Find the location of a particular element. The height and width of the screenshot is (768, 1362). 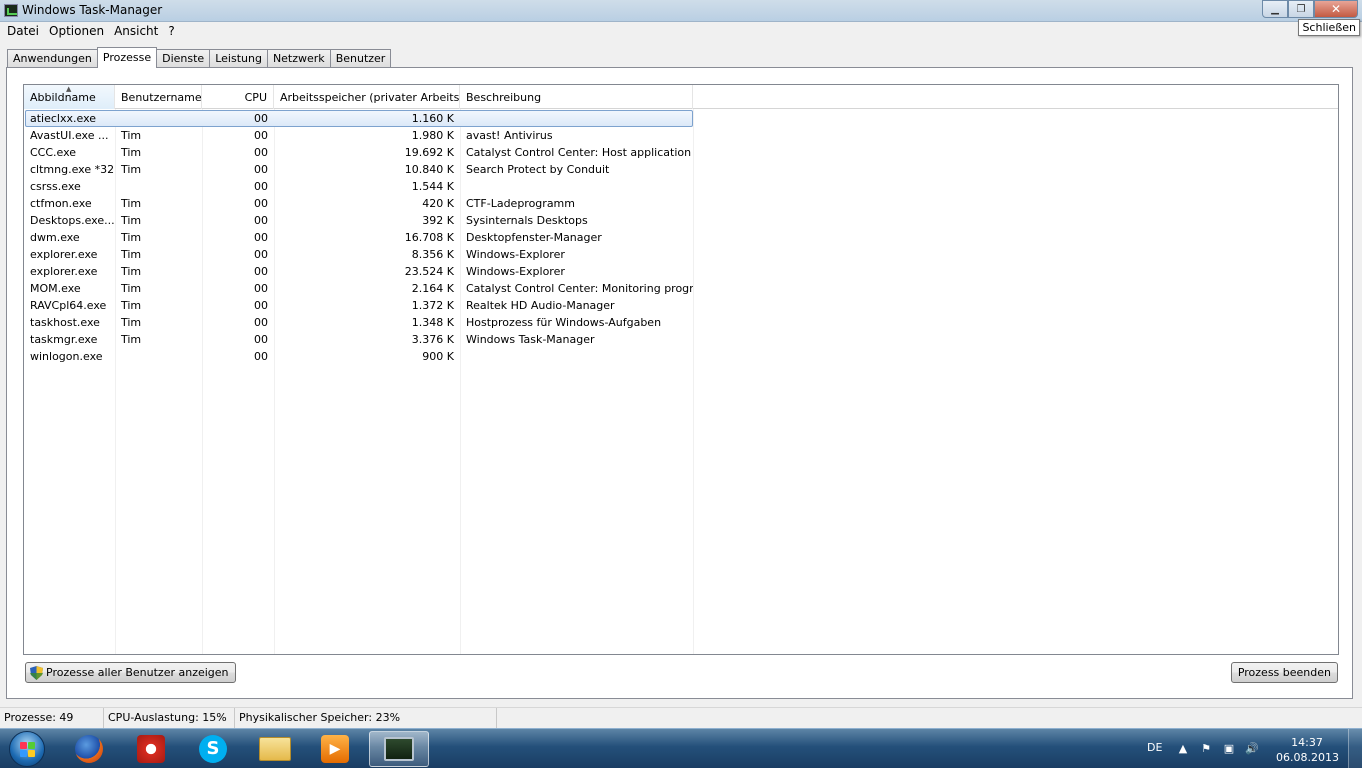

tab-benutzer: Benutzer is located at coordinates (360, 58).